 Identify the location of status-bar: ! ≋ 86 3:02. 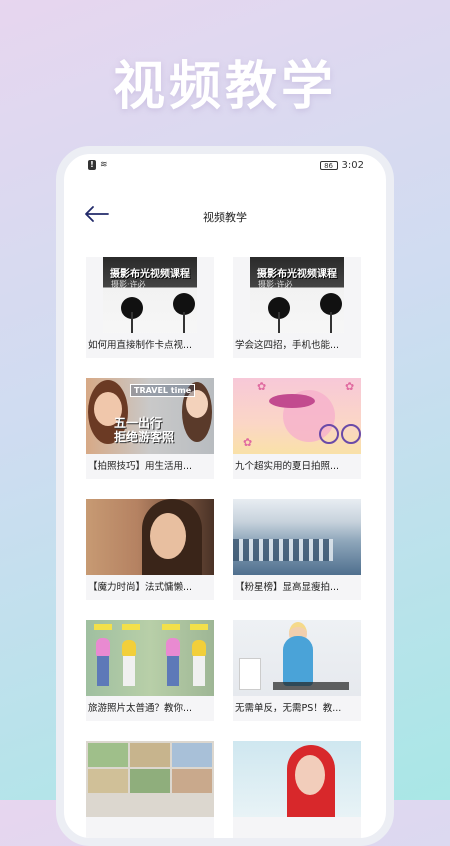
(225, 165).